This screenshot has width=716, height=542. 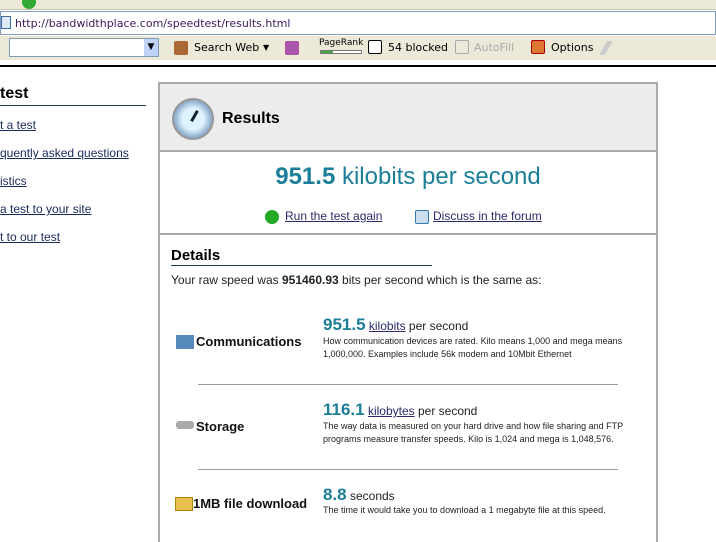 What do you see at coordinates (341, 43) in the screenshot?
I see `pagerank-label: PageRank` at bounding box center [341, 43].